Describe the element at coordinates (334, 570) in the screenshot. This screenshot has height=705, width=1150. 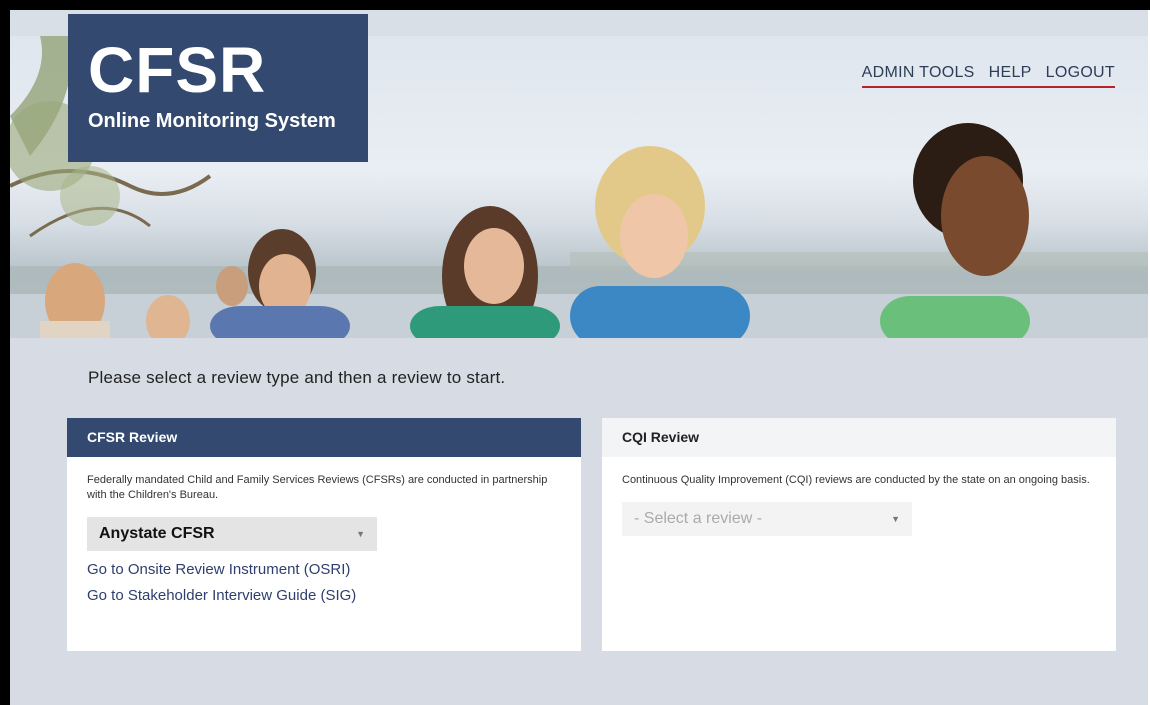
I see `osri-link: Go to Onsite Review Instrument (OSRI)` at that location.